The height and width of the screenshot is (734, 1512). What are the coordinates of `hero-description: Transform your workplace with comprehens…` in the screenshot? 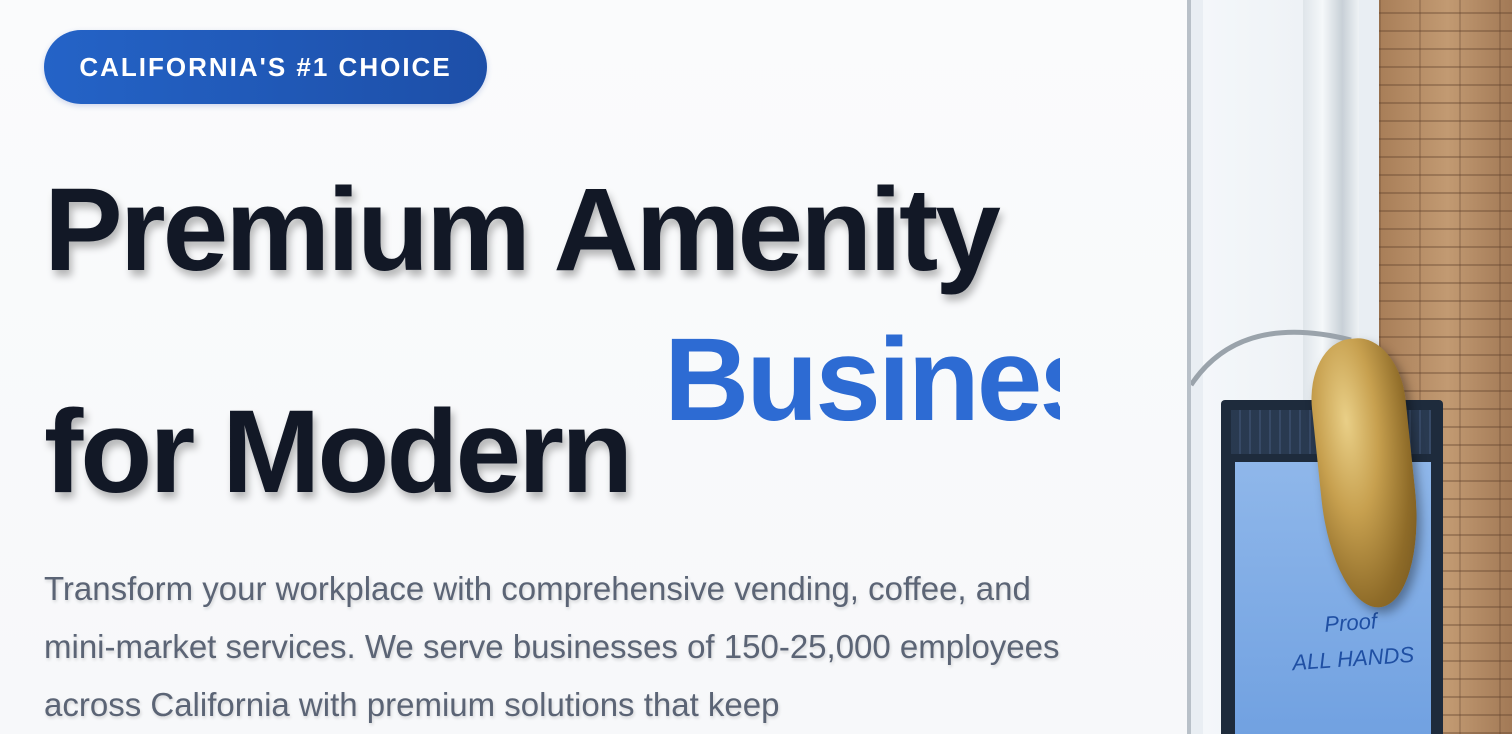 It's located at (552, 646).